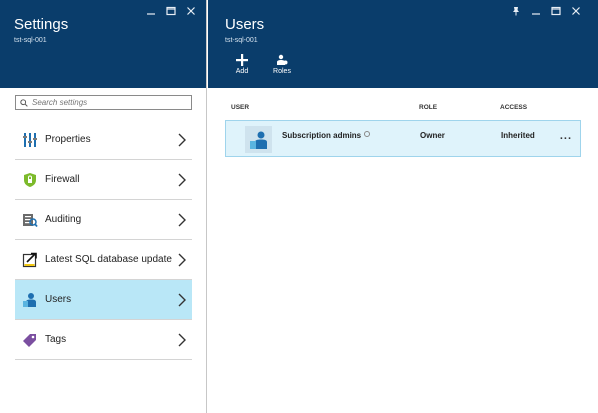  What do you see at coordinates (403, 44) in the screenshot?
I see `users-header: Users tst-sql-001 Add Roles` at bounding box center [403, 44].